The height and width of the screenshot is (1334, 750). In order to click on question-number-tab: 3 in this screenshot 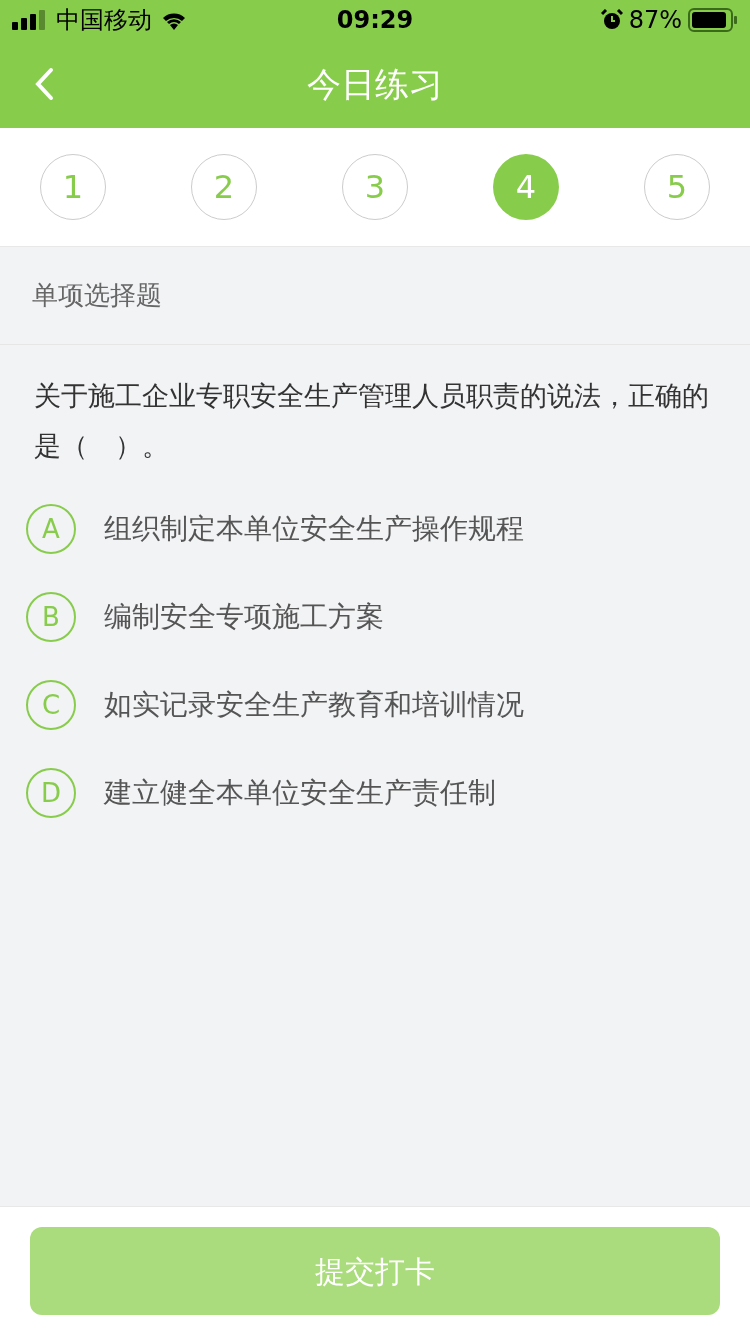, I will do `click(375, 187)`.